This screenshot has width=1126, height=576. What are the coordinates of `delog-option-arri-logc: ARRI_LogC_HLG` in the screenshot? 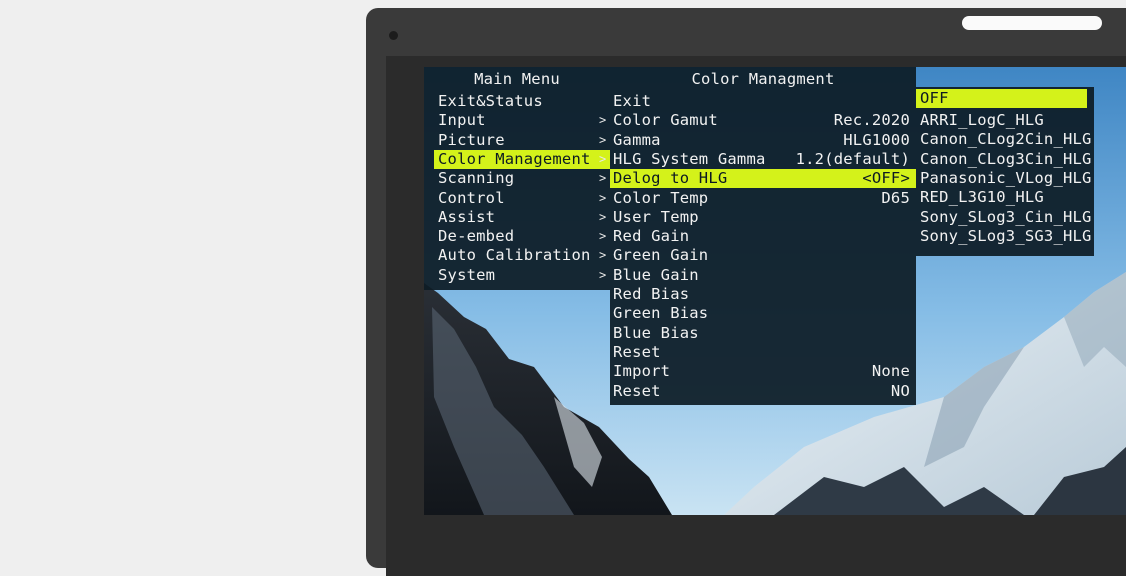 It's located at (1005, 120).